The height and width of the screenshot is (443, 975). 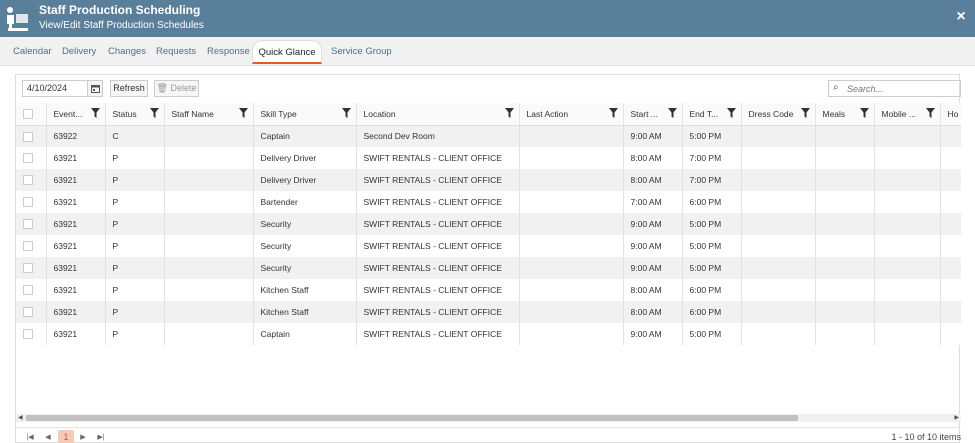 I want to click on prev-page-icon: ◀, so click(x=48, y=437).